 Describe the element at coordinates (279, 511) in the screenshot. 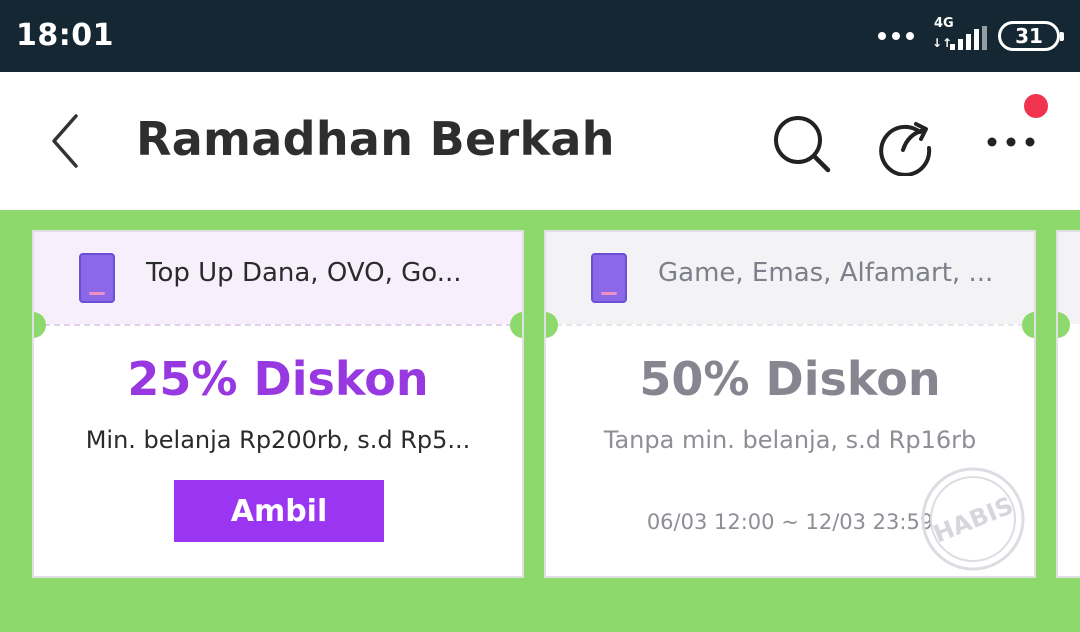

I see `claim-button: Ambil` at that location.